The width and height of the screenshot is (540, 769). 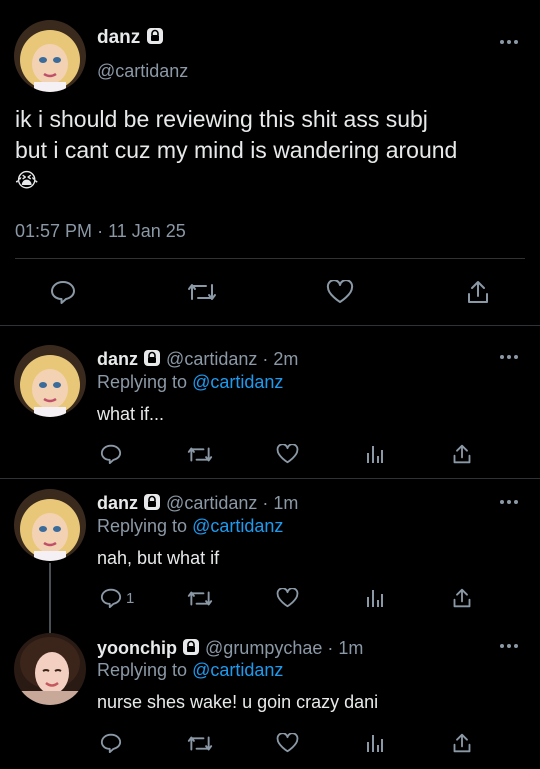 What do you see at coordinates (280, 359) in the screenshot?
I see `time-ago: · 2m` at bounding box center [280, 359].